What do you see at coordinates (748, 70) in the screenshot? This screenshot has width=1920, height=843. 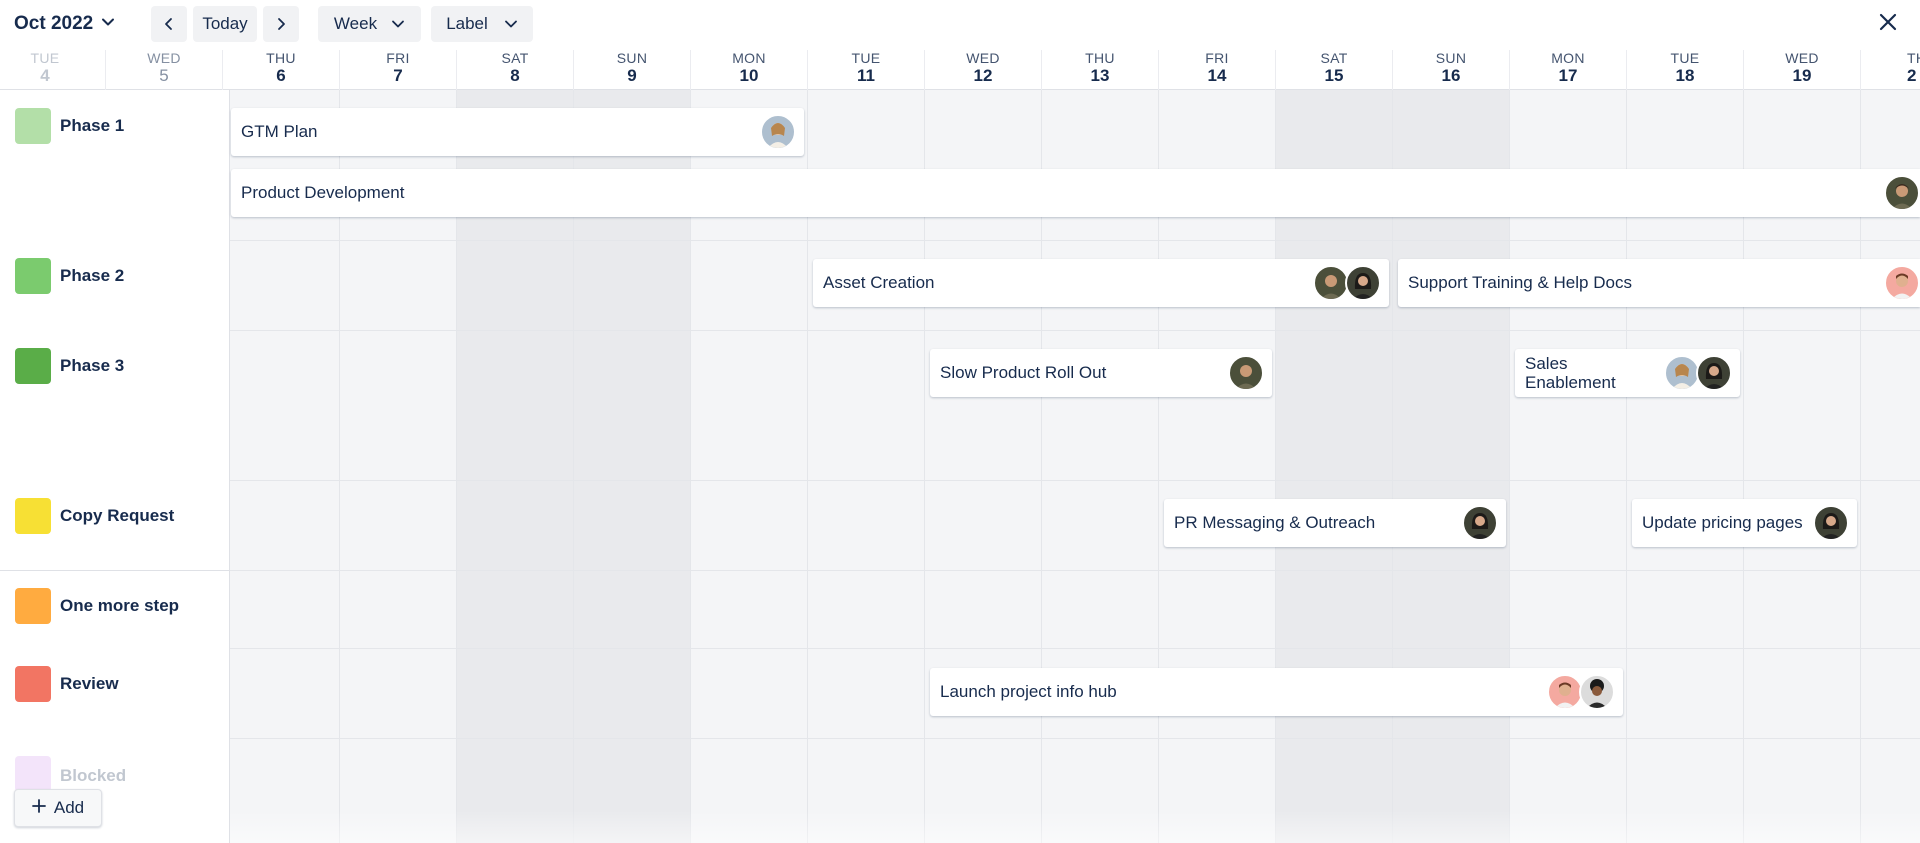 I see `day-header-cell: MON 10` at bounding box center [748, 70].